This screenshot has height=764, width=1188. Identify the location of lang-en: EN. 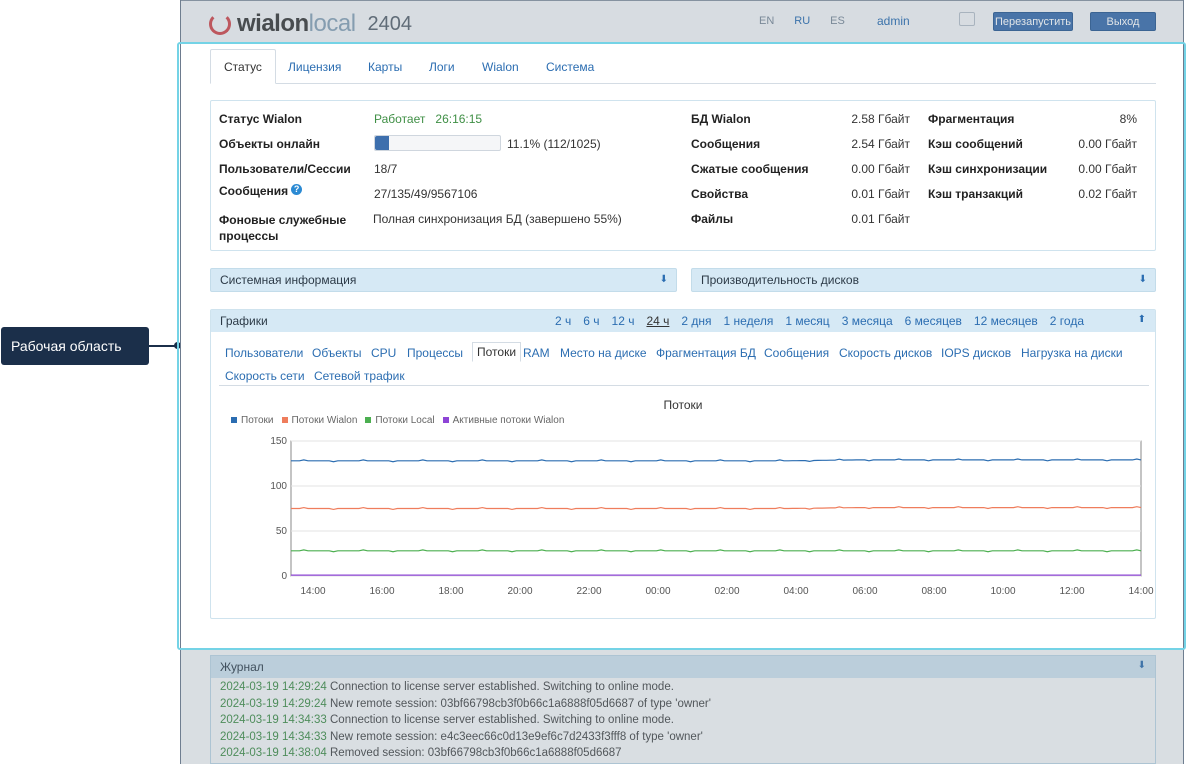
(766, 21).